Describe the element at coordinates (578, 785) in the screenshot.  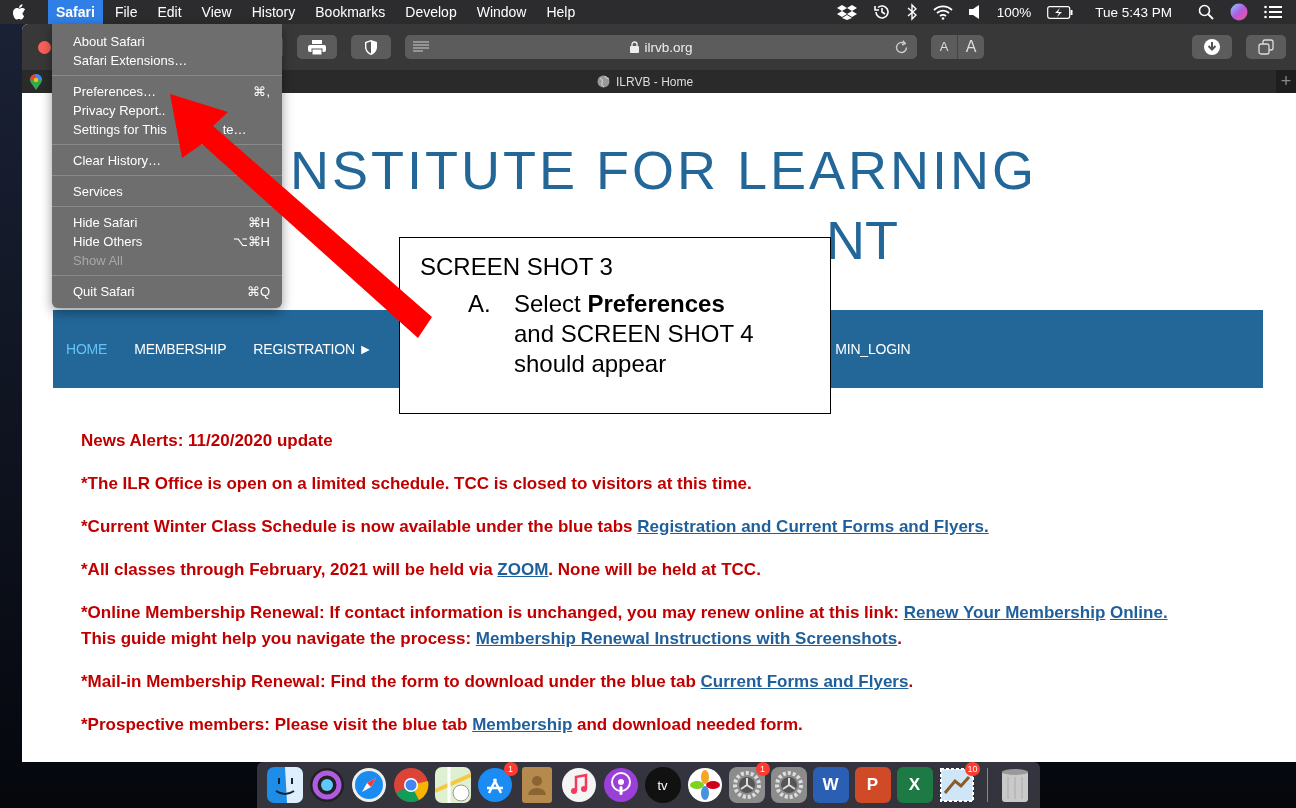
I see `music-note-app-icon` at that location.